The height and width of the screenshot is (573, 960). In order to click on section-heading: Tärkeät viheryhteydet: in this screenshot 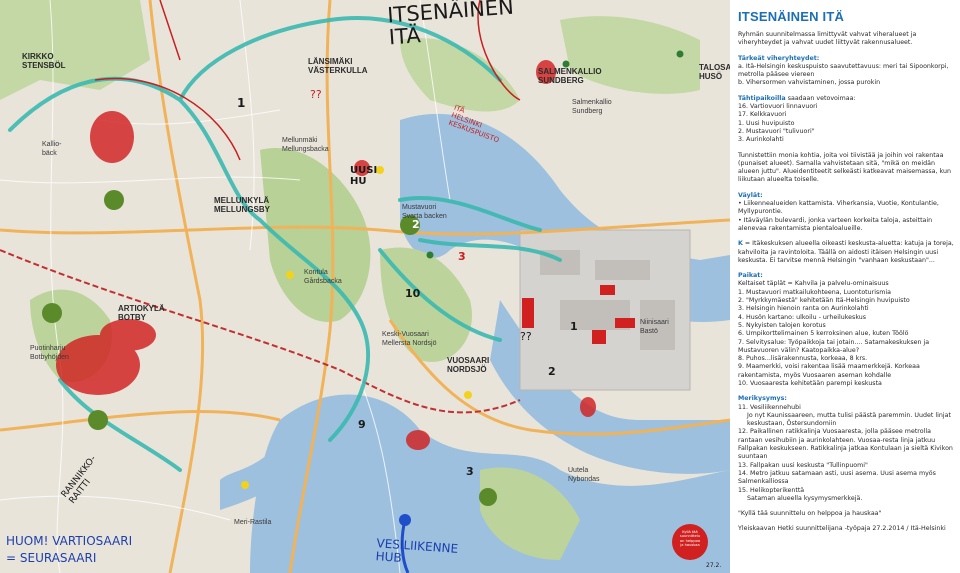, I will do `click(779, 58)`.